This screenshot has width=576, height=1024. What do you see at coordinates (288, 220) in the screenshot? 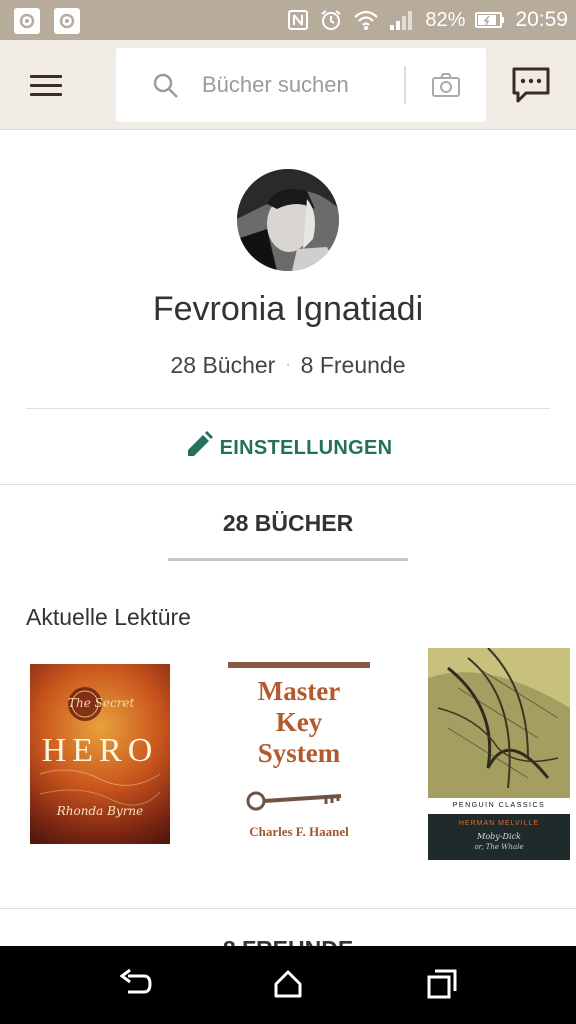
I see `avatar` at bounding box center [288, 220].